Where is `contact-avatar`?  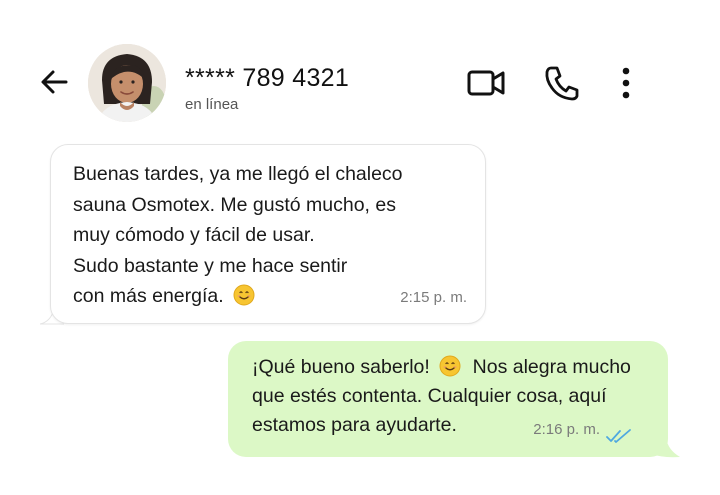
contact-avatar is located at coordinates (127, 83).